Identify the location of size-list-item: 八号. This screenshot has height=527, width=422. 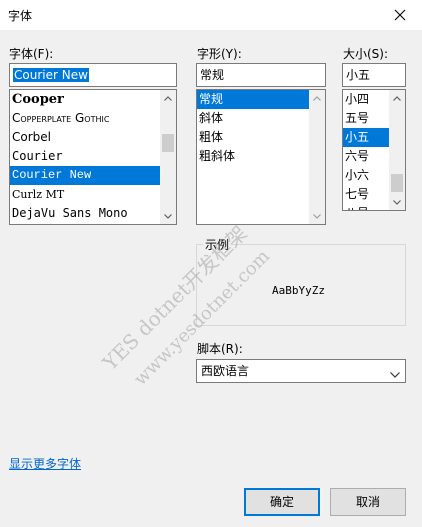
(366, 207).